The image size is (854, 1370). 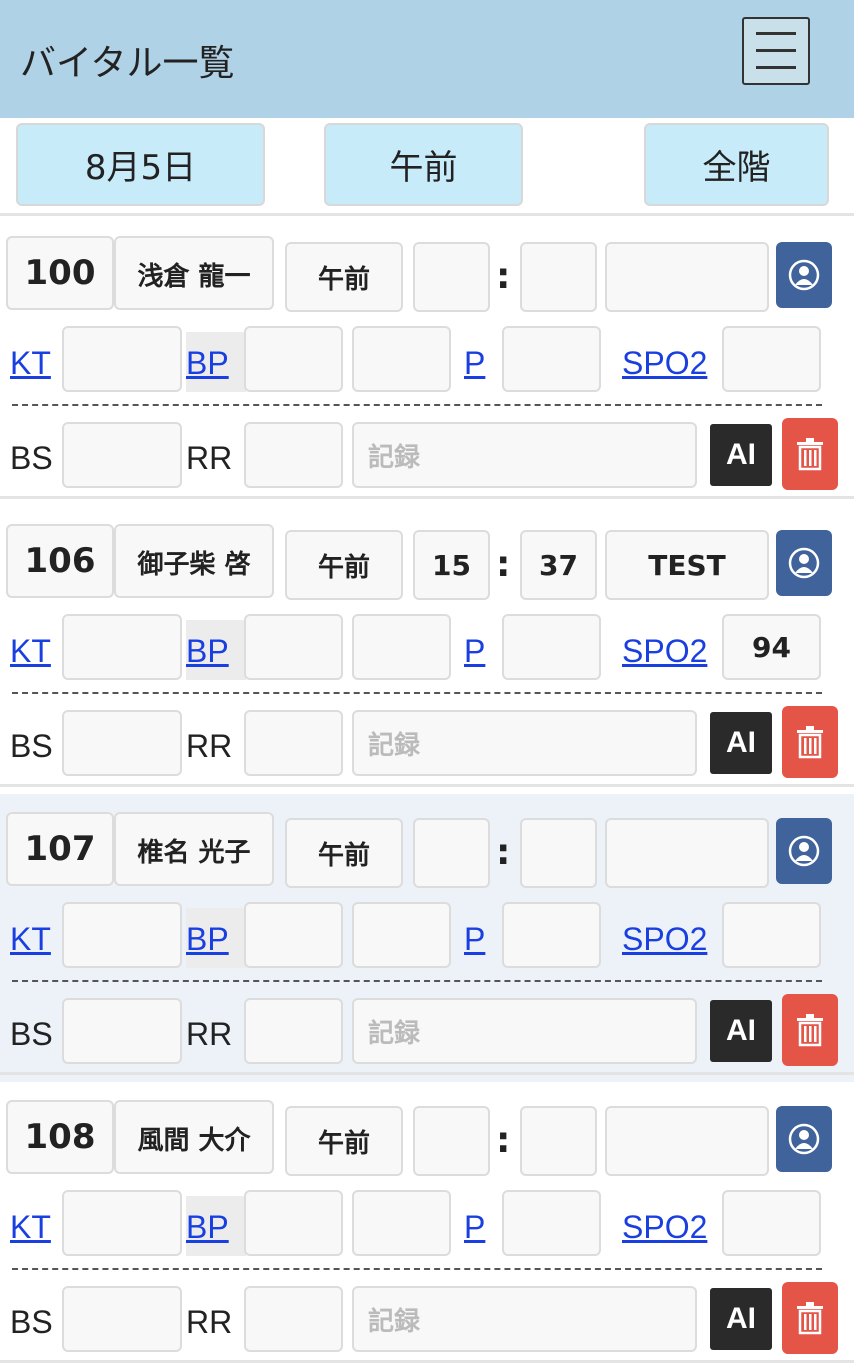 I want to click on room-number: 108, so click(x=60, y=1137).